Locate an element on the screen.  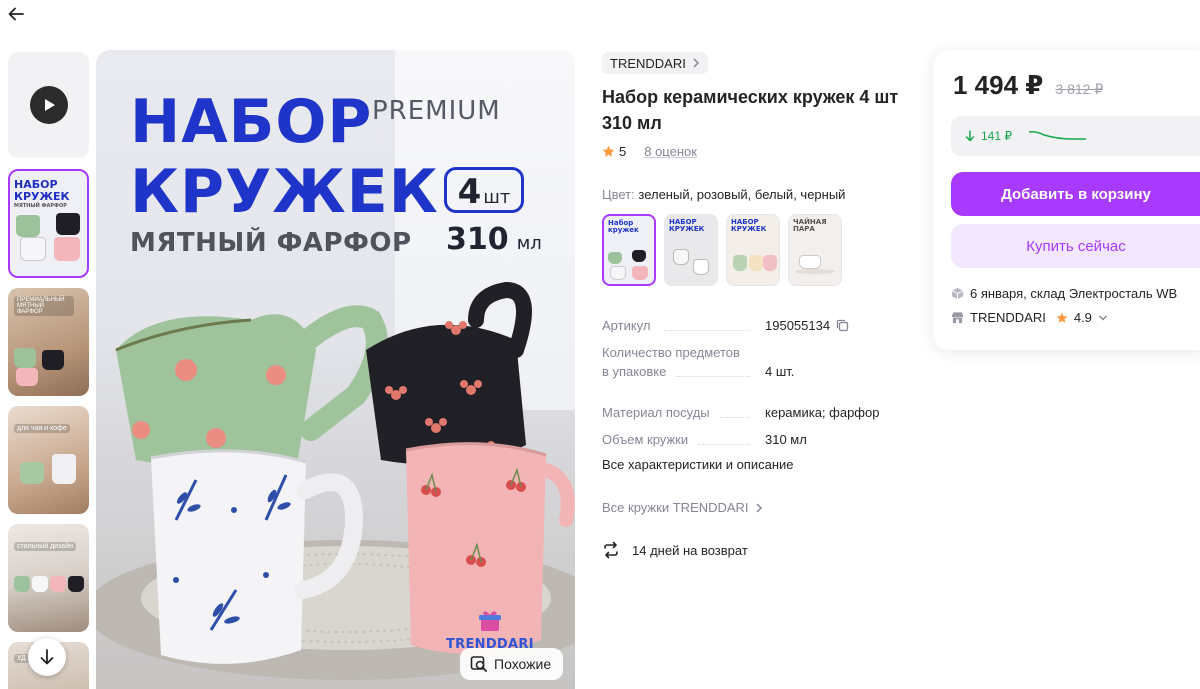
play-icon is located at coordinates (48, 105).